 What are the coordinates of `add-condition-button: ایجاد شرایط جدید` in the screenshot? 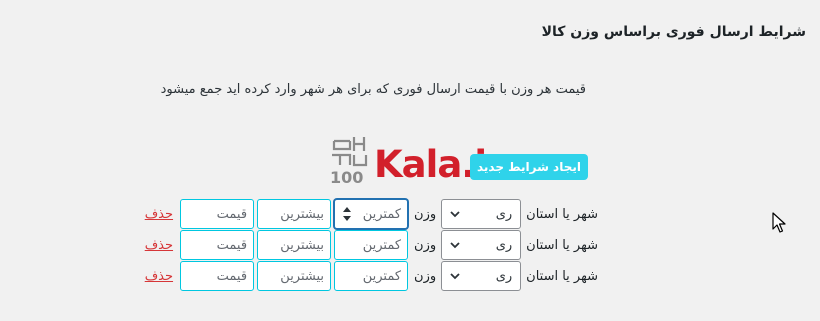 It's located at (528, 167).